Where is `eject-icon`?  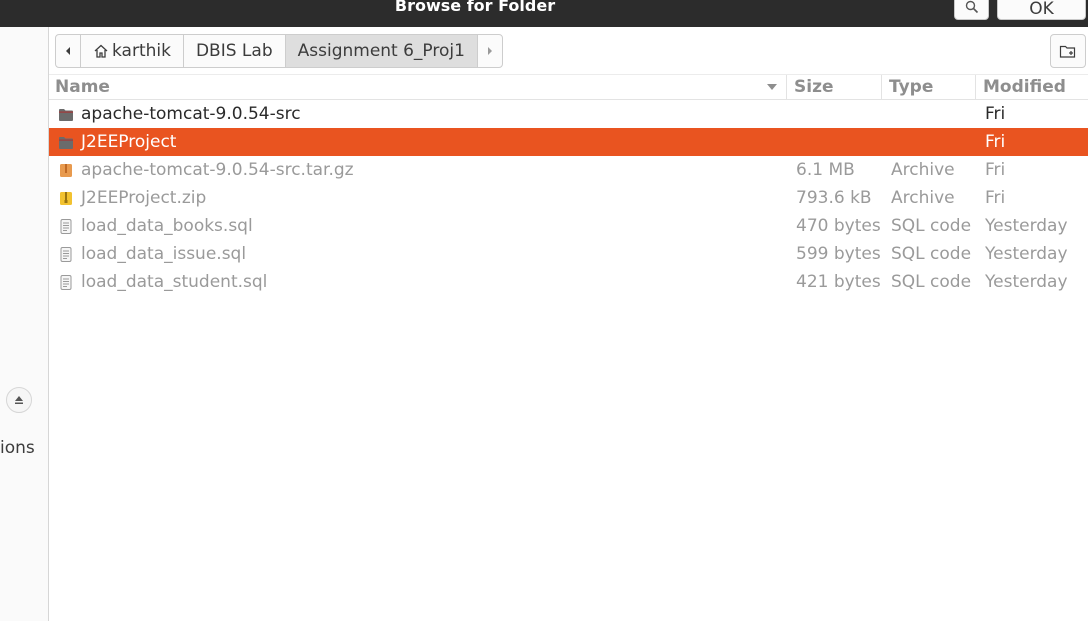
eject-icon is located at coordinates (19, 400).